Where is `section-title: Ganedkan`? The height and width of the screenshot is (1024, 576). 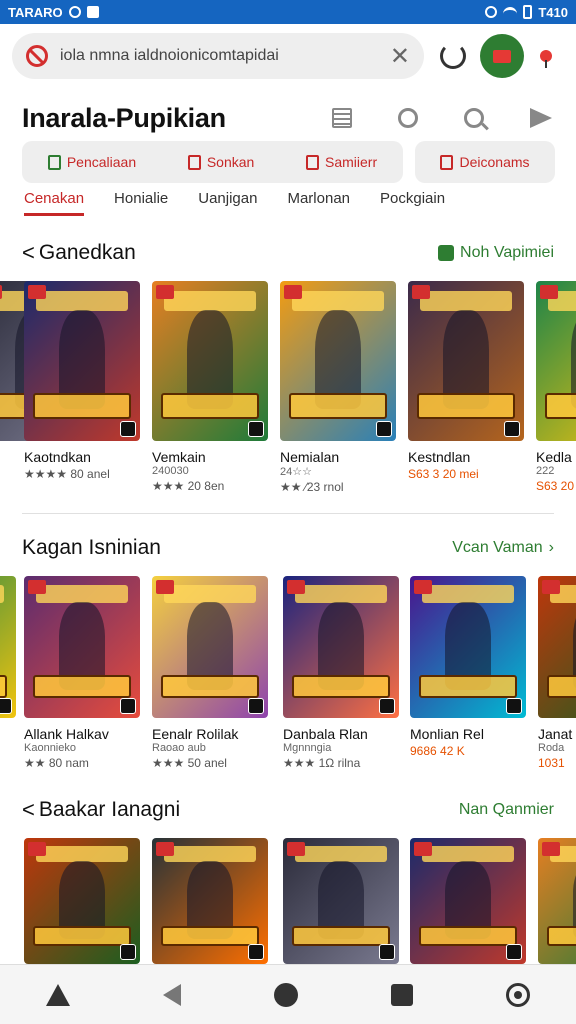 section-title: Ganedkan is located at coordinates (87, 252).